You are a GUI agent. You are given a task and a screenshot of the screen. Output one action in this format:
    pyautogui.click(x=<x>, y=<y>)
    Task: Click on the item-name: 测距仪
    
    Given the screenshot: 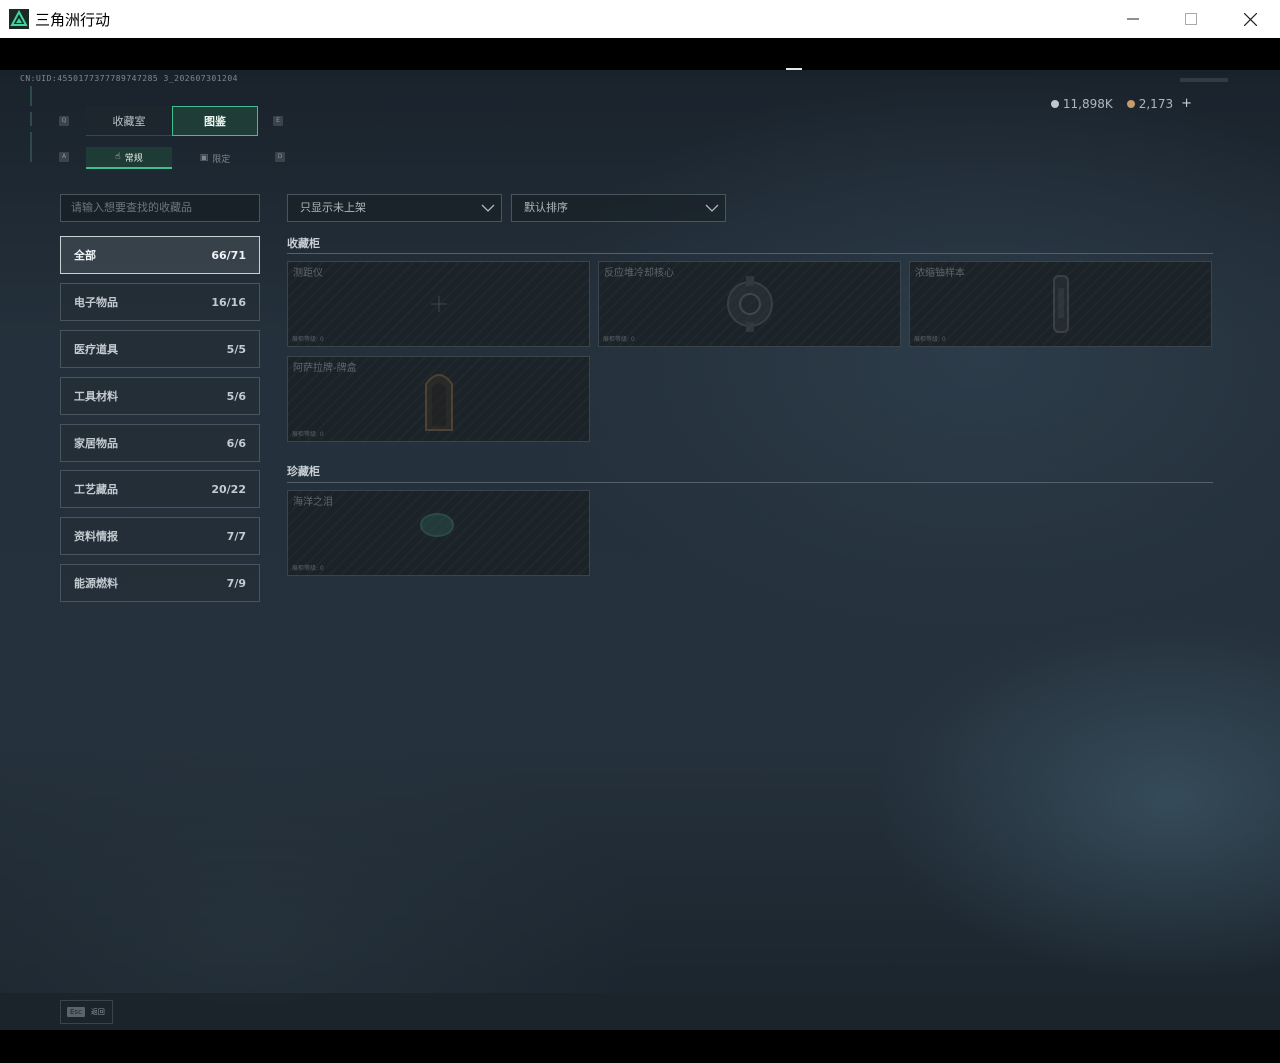 What is the action you would take?
    pyautogui.click(x=308, y=273)
    